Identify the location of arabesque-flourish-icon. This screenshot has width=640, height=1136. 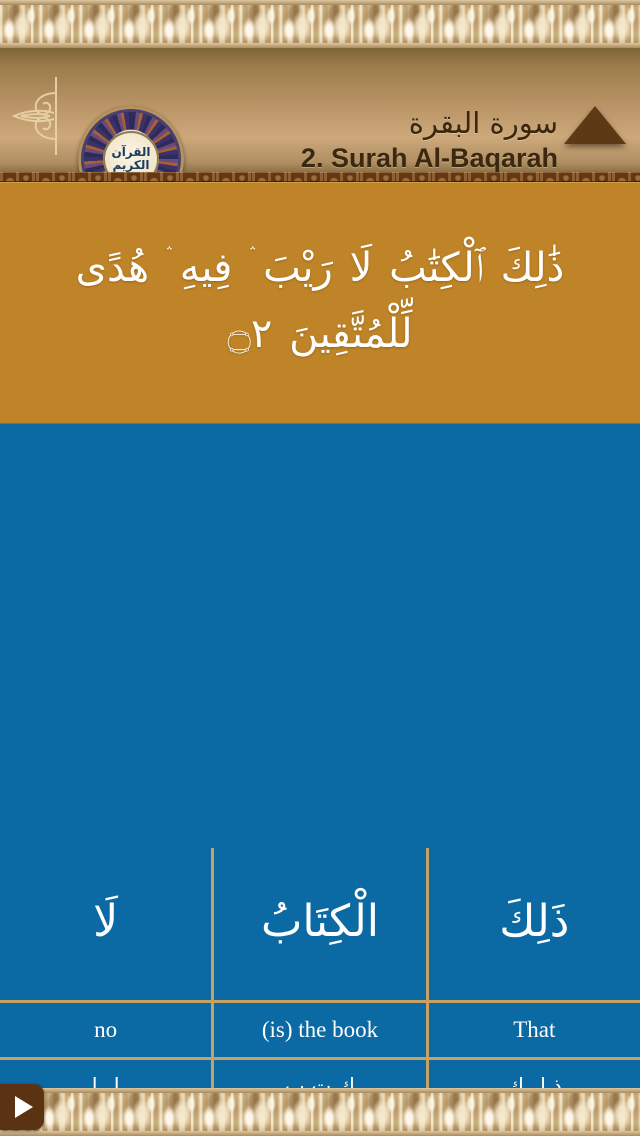
(40, 116).